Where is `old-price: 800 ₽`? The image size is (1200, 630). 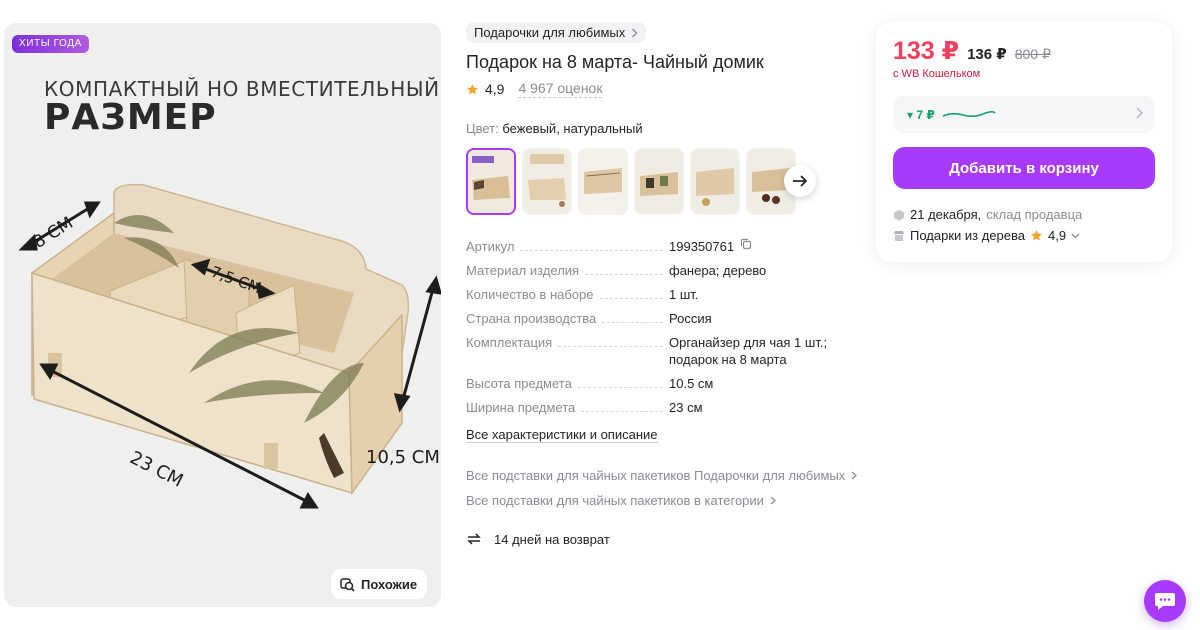
old-price: 800 ₽ is located at coordinates (1032, 54).